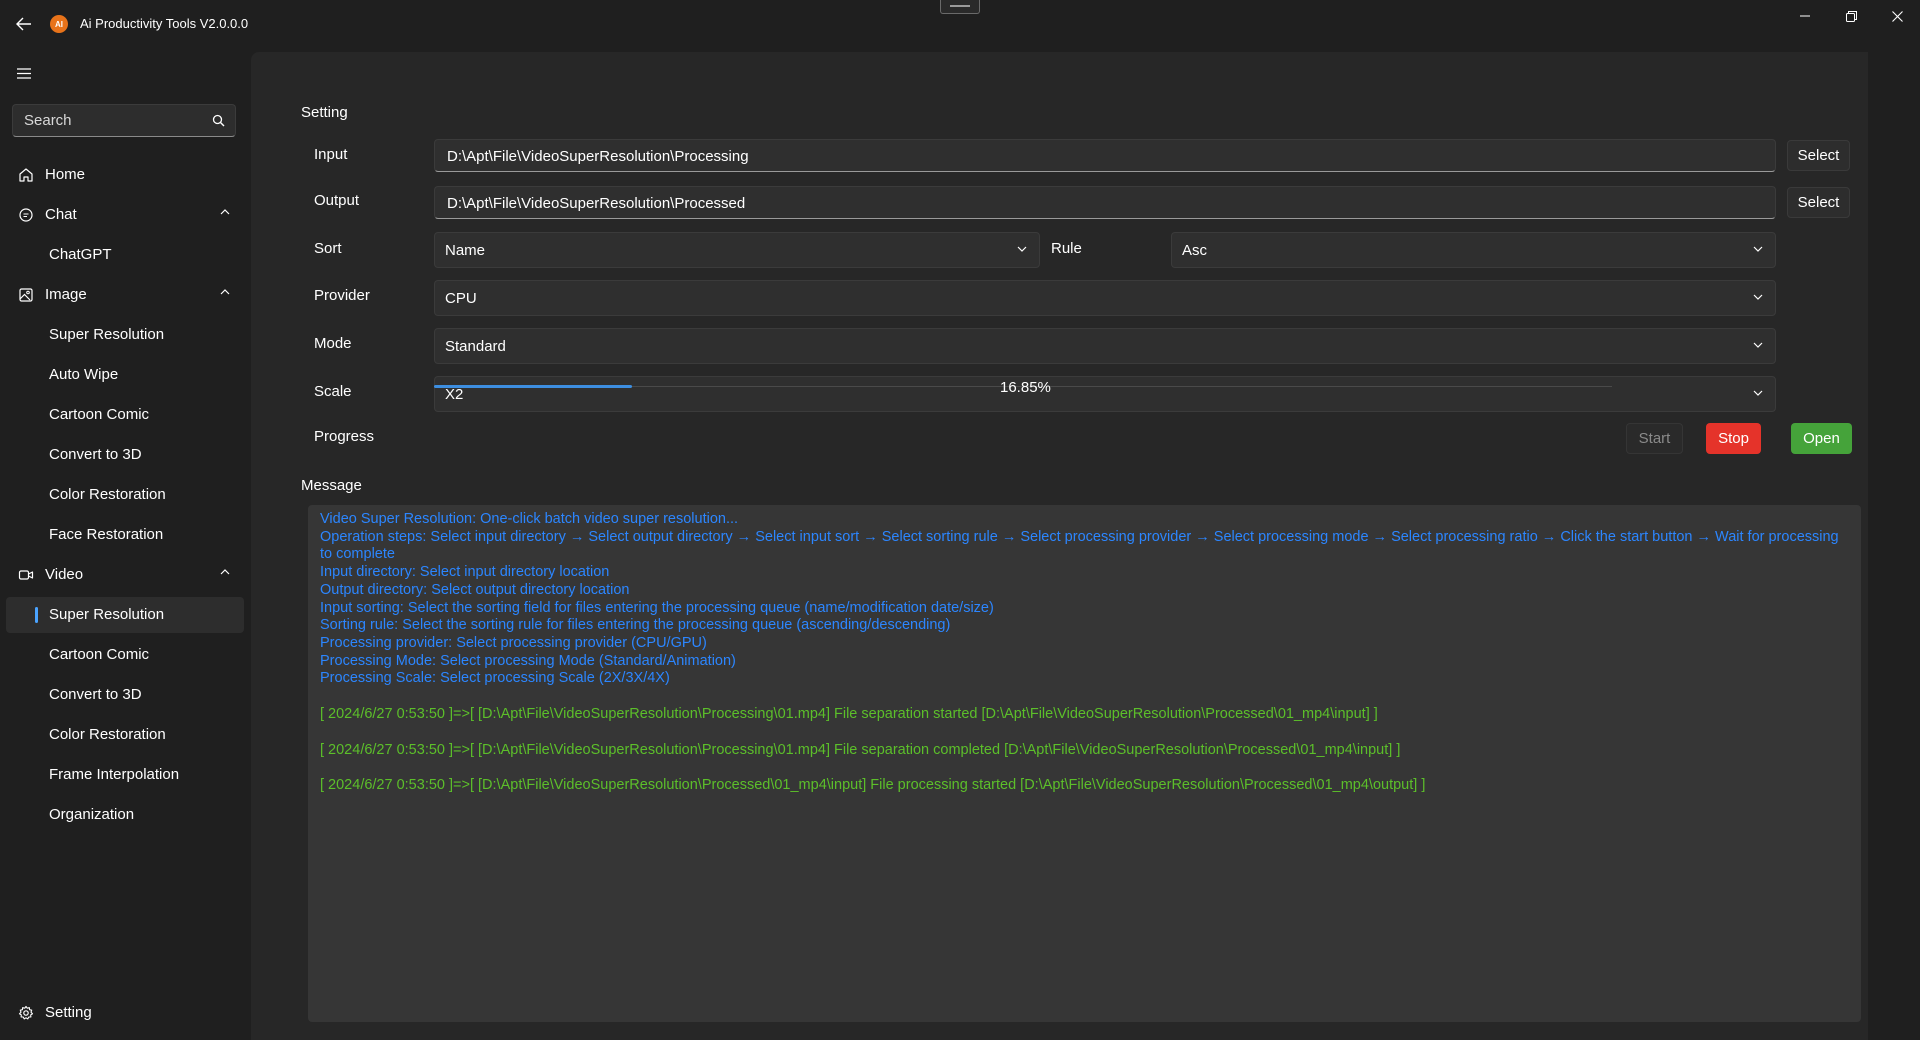 Image resolution: width=1920 pixels, height=1040 pixels. I want to click on nav-image-cartoon-comic: Cartoon Comic, so click(125, 415).